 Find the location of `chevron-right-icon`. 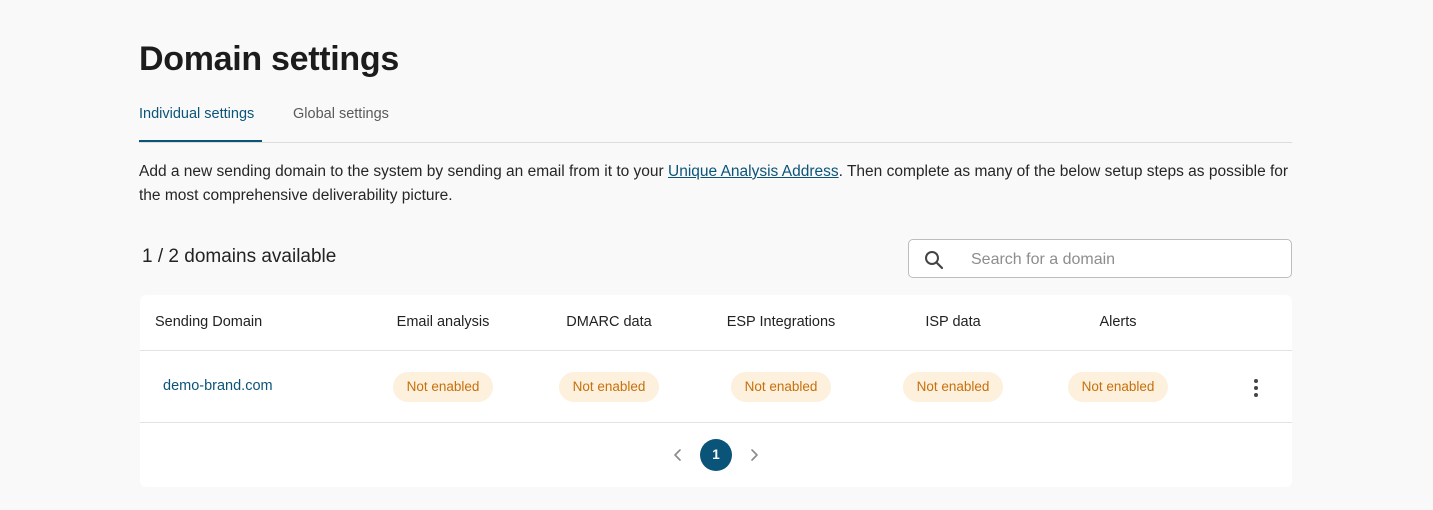

chevron-right-icon is located at coordinates (754, 455).